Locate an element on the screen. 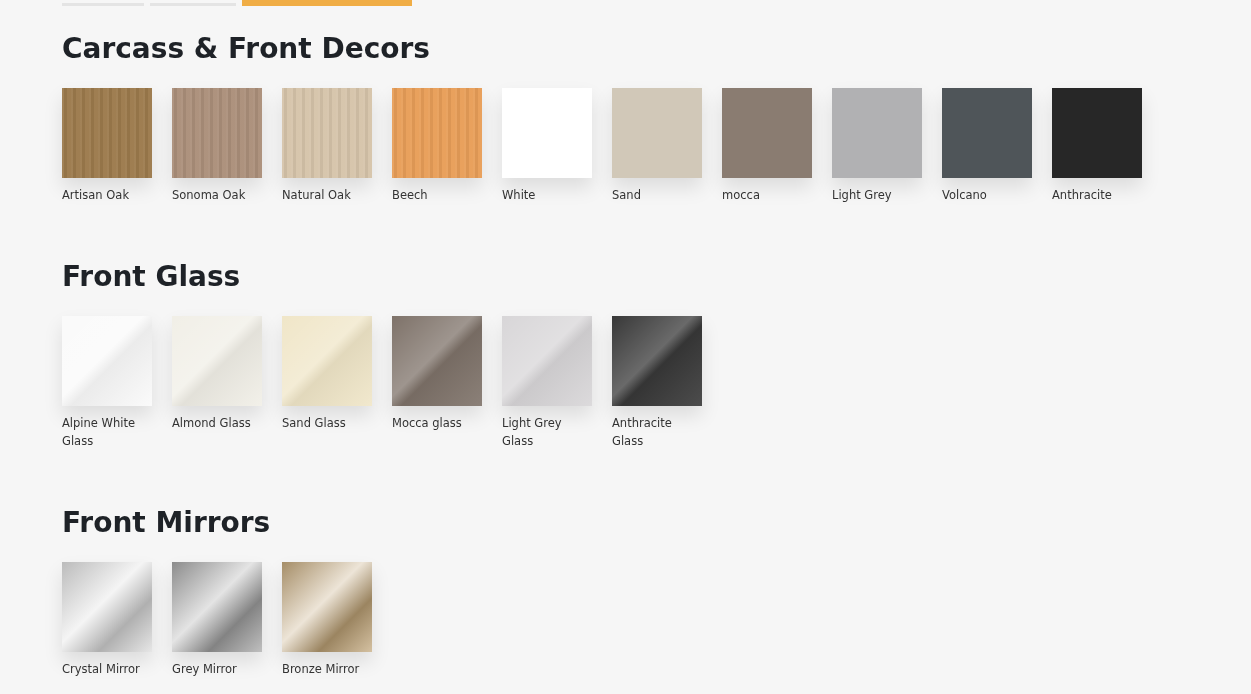 This screenshot has height=694, width=1251. swatch-label: Crystal Mirror is located at coordinates (101, 669).